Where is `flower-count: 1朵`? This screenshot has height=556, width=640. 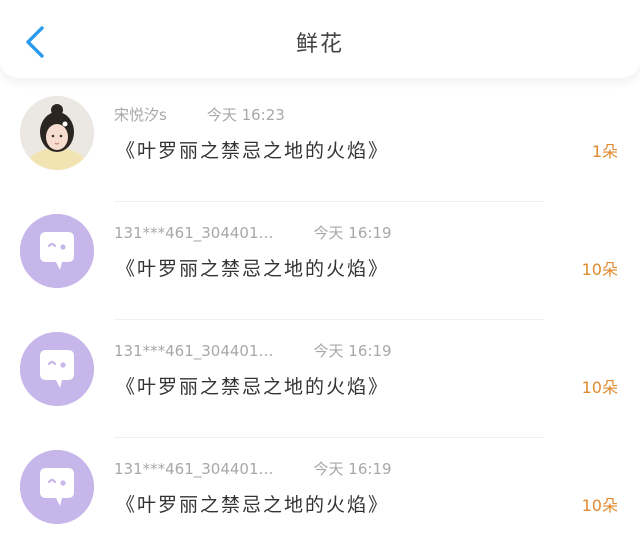
flower-count: 1朵 is located at coordinates (604, 151).